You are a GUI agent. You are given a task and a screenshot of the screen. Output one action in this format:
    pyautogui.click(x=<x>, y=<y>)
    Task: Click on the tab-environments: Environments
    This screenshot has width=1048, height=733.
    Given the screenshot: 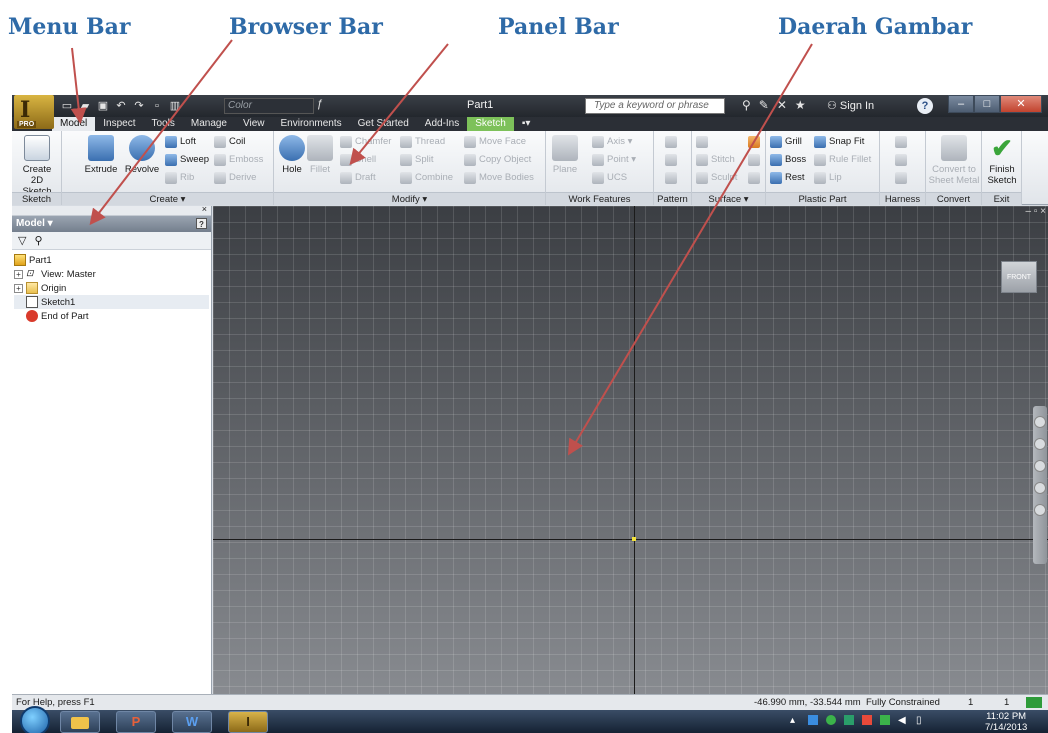 What is the action you would take?
    pyautogui.click(x=311, y=124)
    